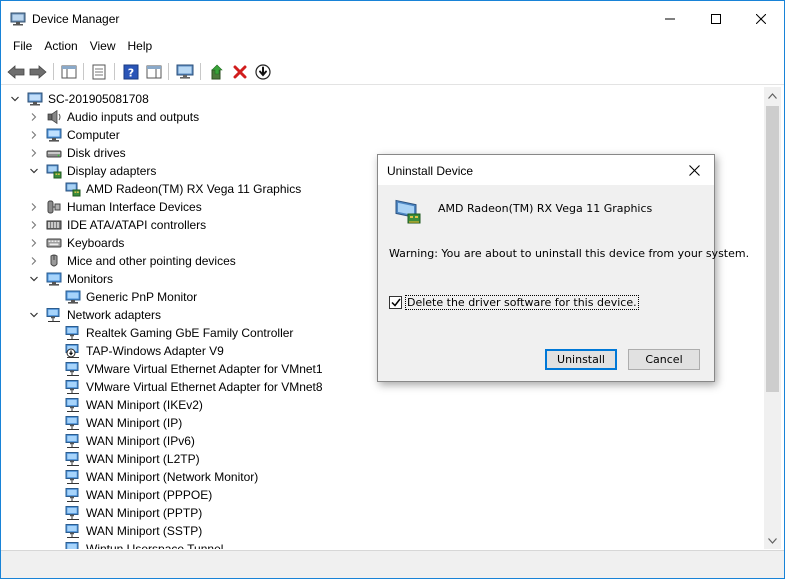 Image resolution: width=785 pixels, height=579 pixels. I want to click on menu-help: Help, so click(140, 47).